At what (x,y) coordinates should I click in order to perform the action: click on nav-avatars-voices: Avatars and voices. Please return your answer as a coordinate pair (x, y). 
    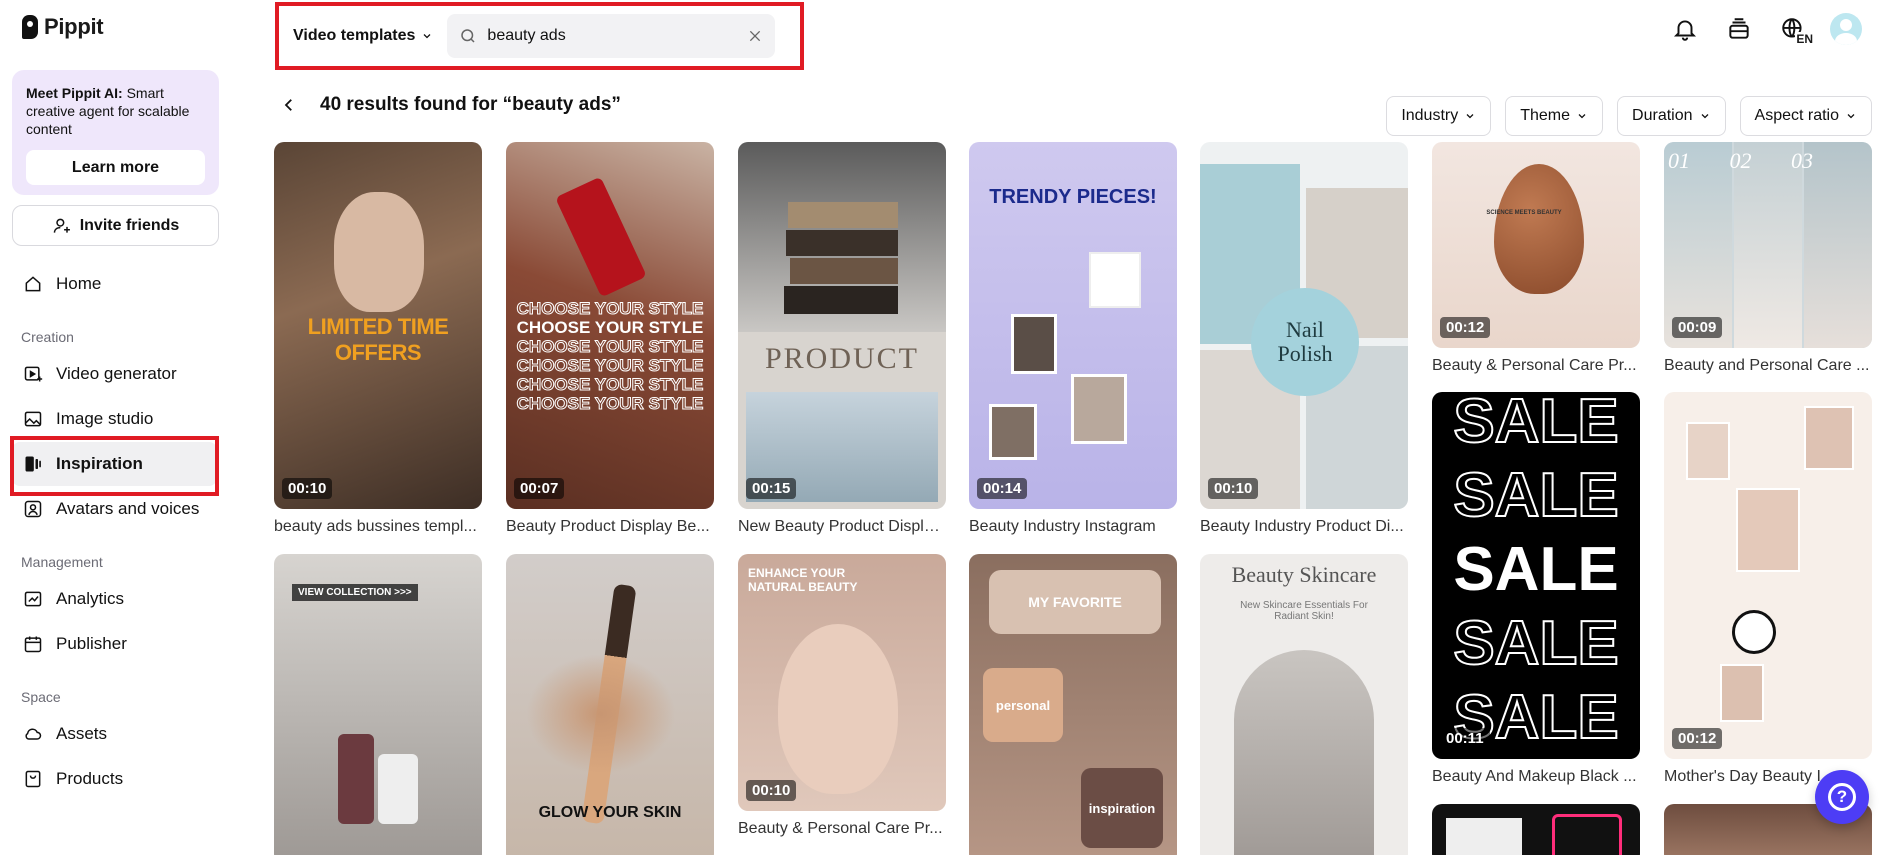
    Looking at the image, I should click on (114, 509).